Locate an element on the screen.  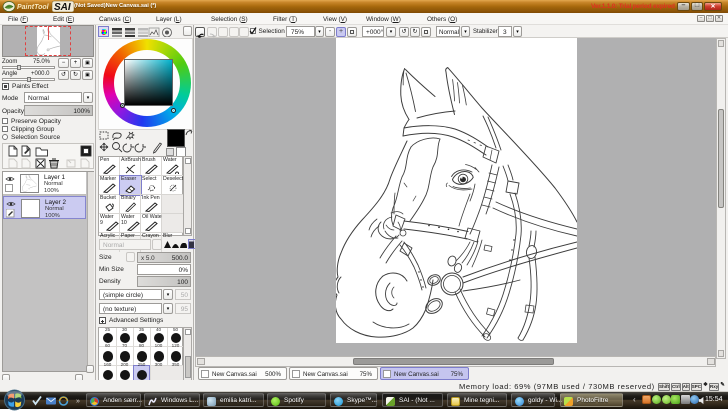
svg-text: PaintTool is located at coordinates (33, 7).